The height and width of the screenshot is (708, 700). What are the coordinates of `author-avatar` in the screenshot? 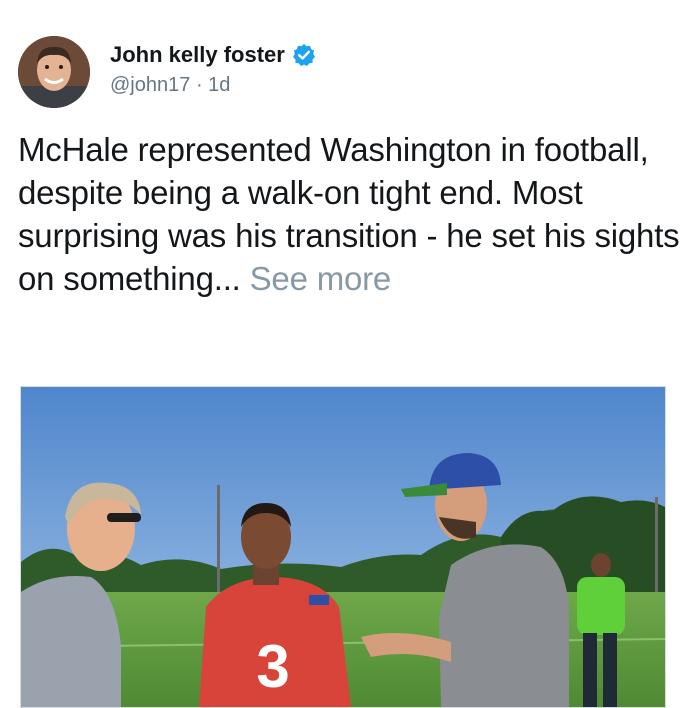 It's located at (54, 72).